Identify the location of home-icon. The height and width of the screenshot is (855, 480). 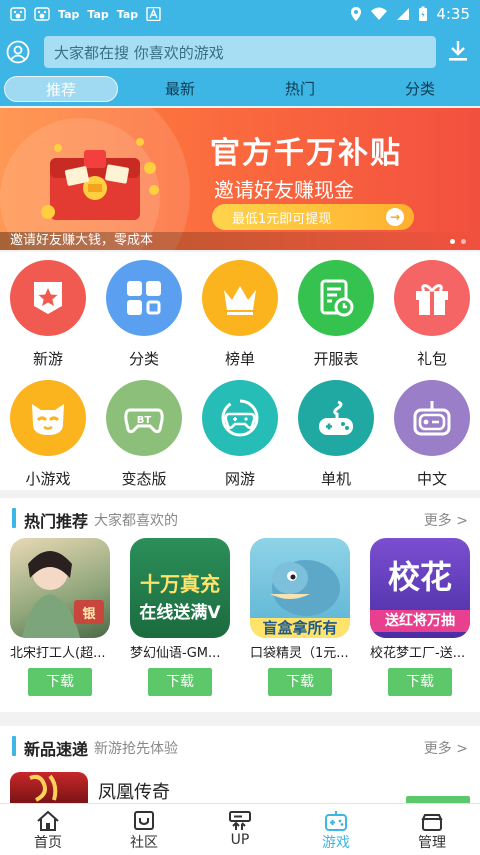
(48, 820).